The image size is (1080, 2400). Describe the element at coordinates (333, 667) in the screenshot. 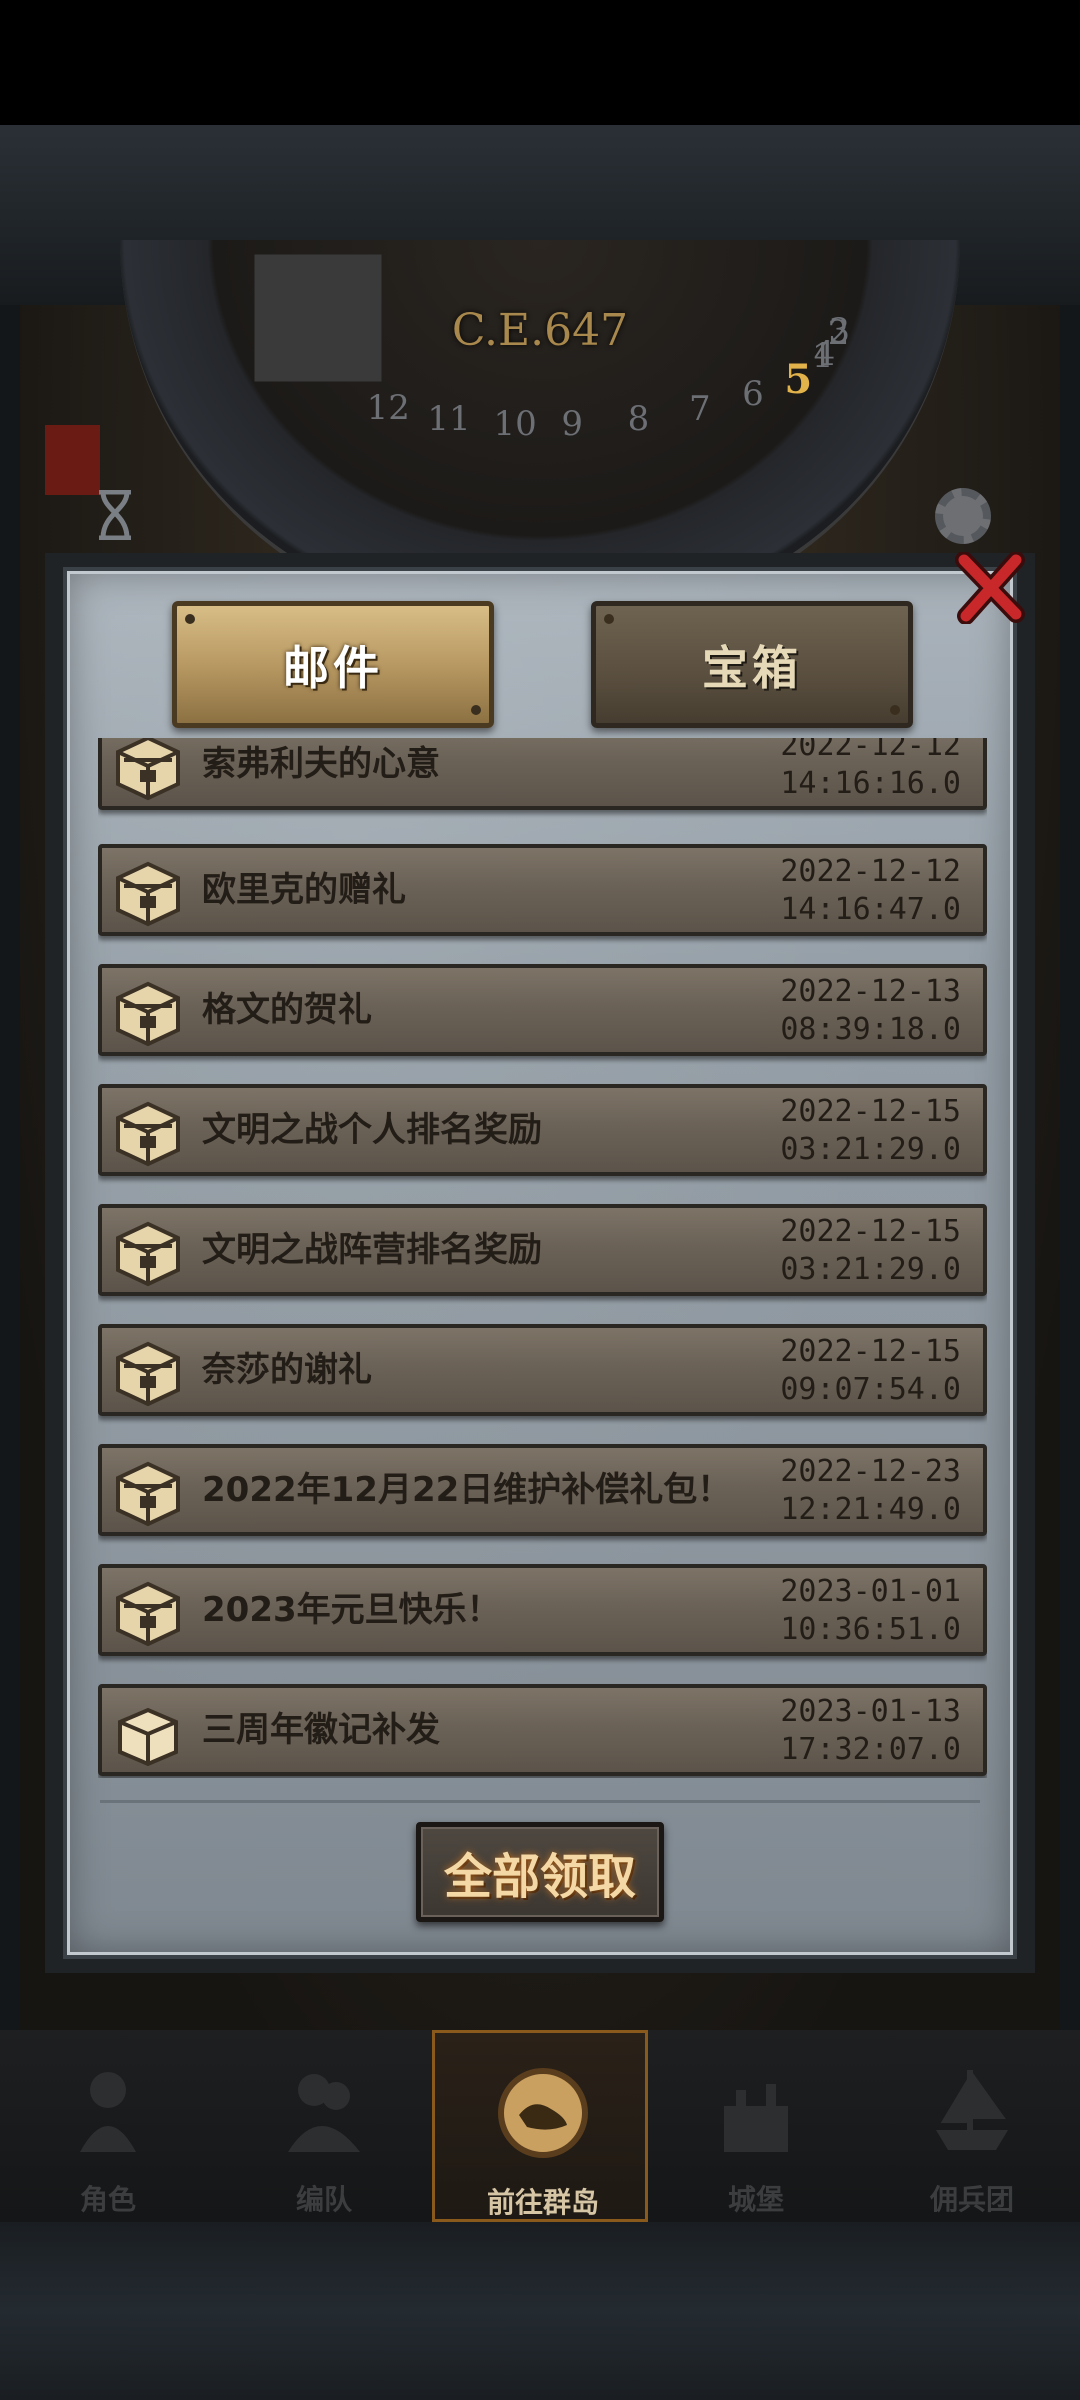

I see `tab-mail-label: 邮件` at that location.